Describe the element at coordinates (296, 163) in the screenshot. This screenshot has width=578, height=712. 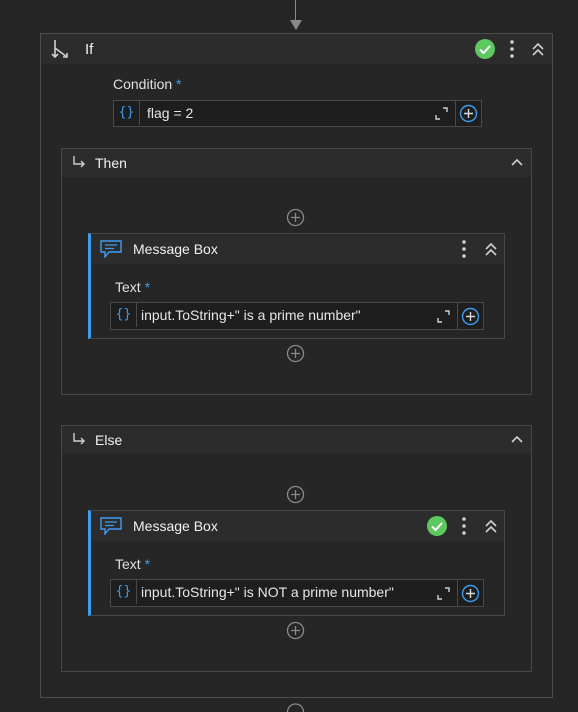
I see `then-header` at that location.